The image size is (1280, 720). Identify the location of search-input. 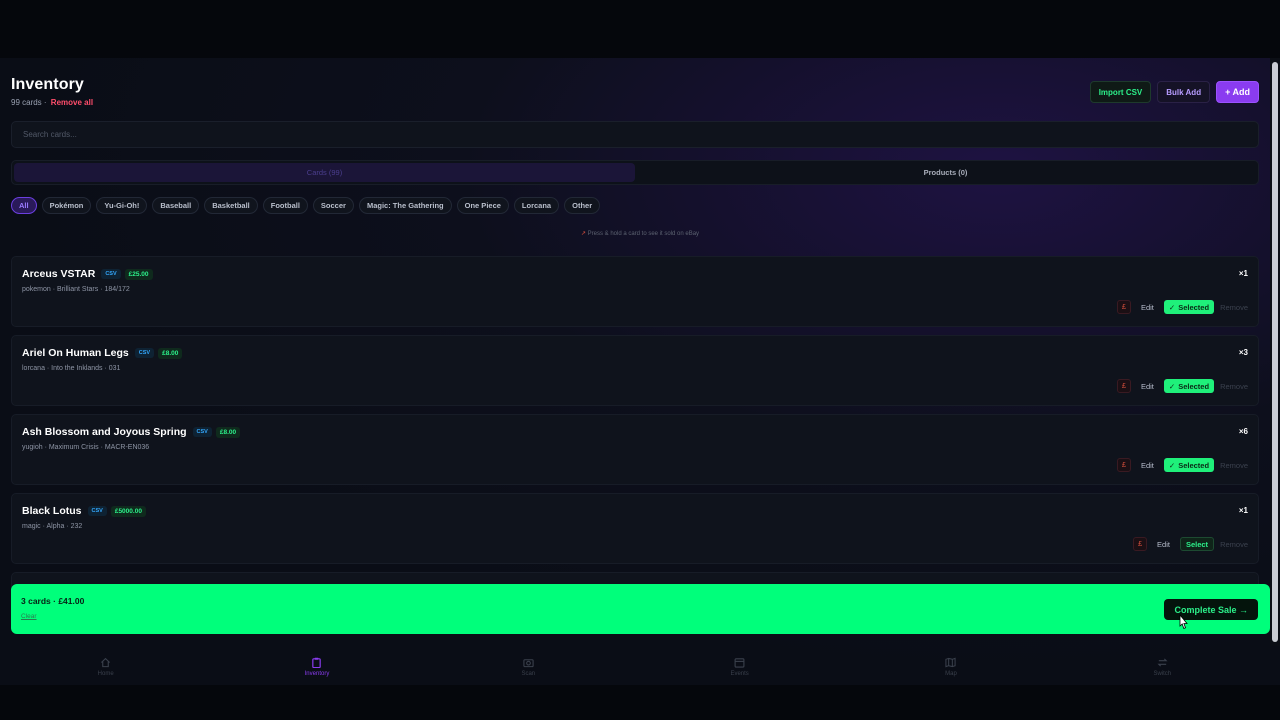
(635, 134).